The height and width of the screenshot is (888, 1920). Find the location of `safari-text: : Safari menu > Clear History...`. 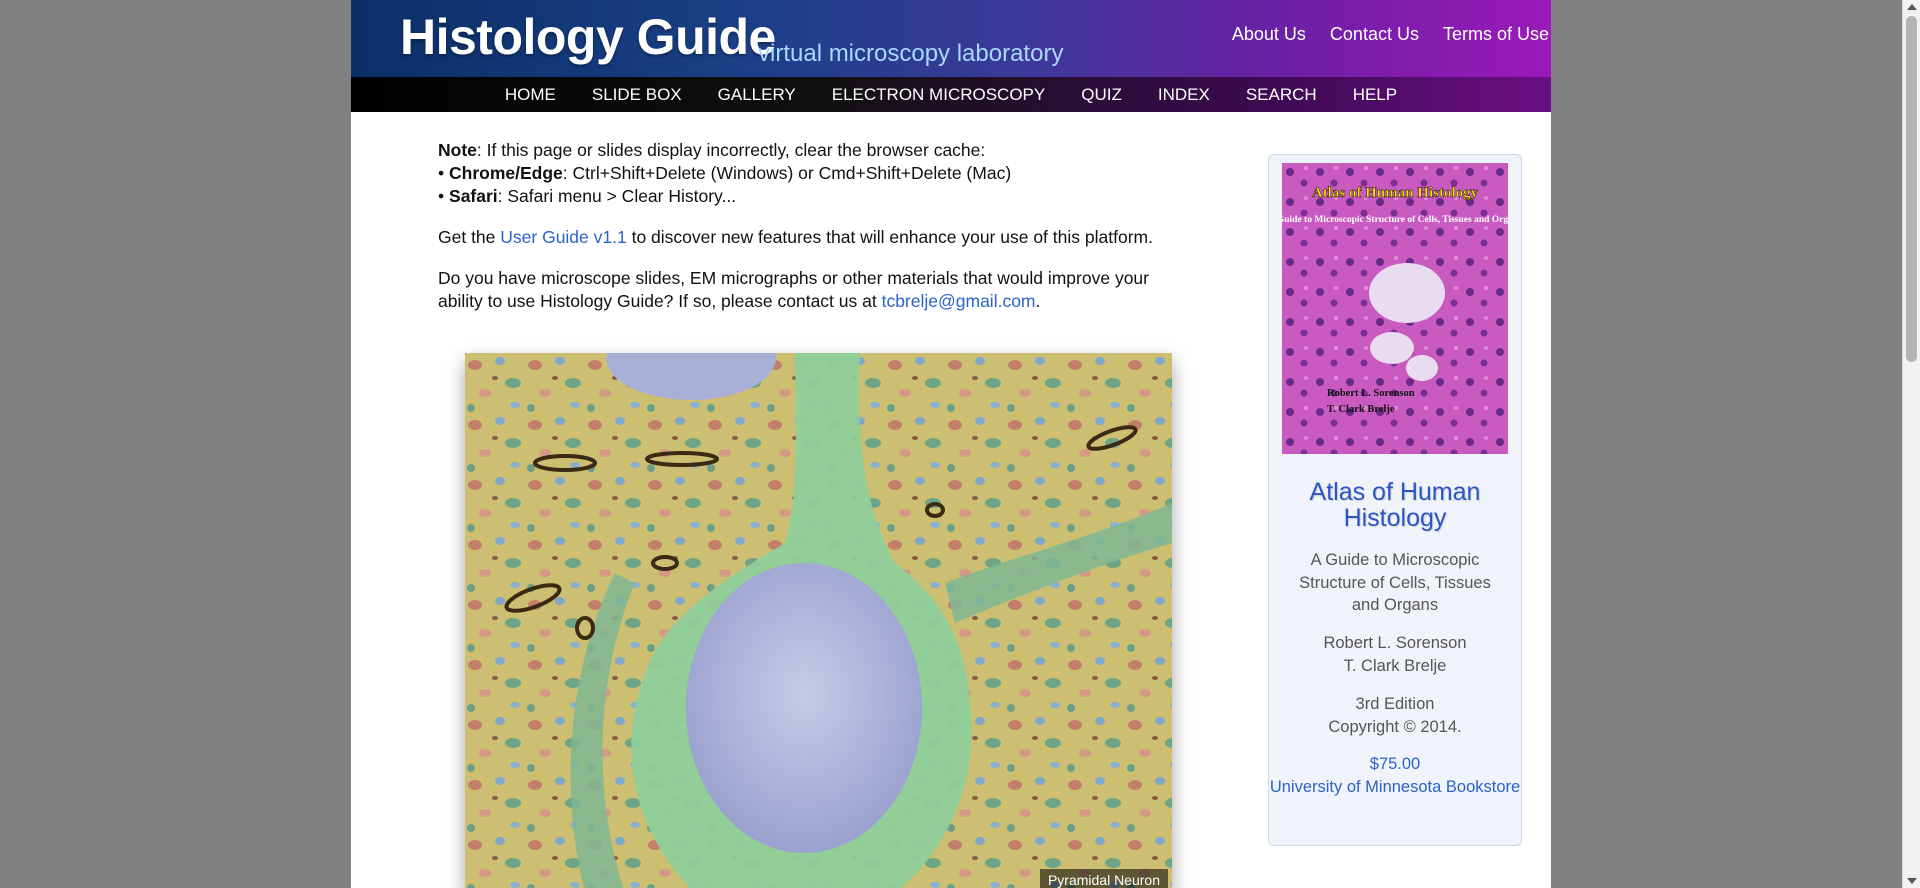

safari-text: : Safari menu > Clear History... is located at coordinates (617, 196).